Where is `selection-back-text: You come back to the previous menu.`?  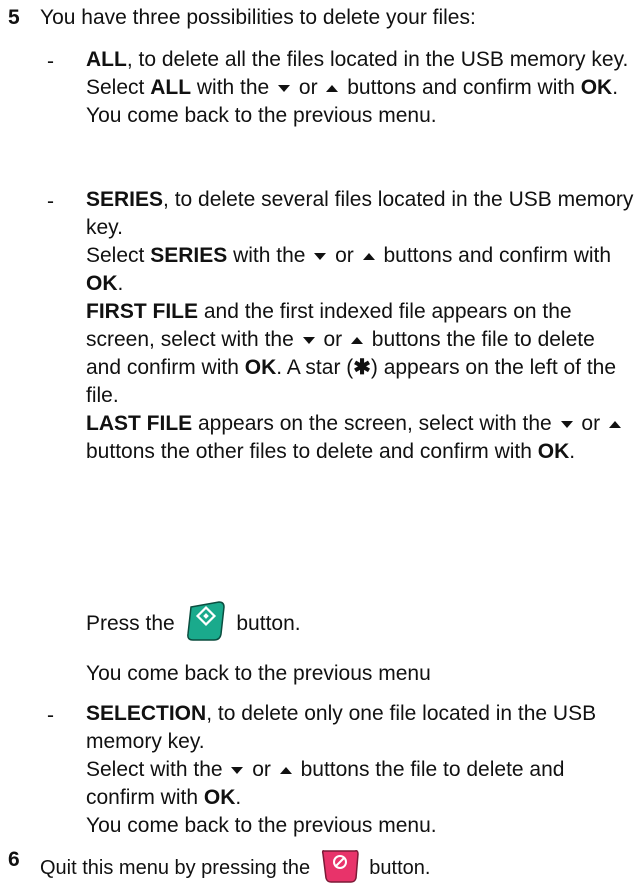
selection-back-text: You come back to the previous menu. is located at coordinates (261, 825).